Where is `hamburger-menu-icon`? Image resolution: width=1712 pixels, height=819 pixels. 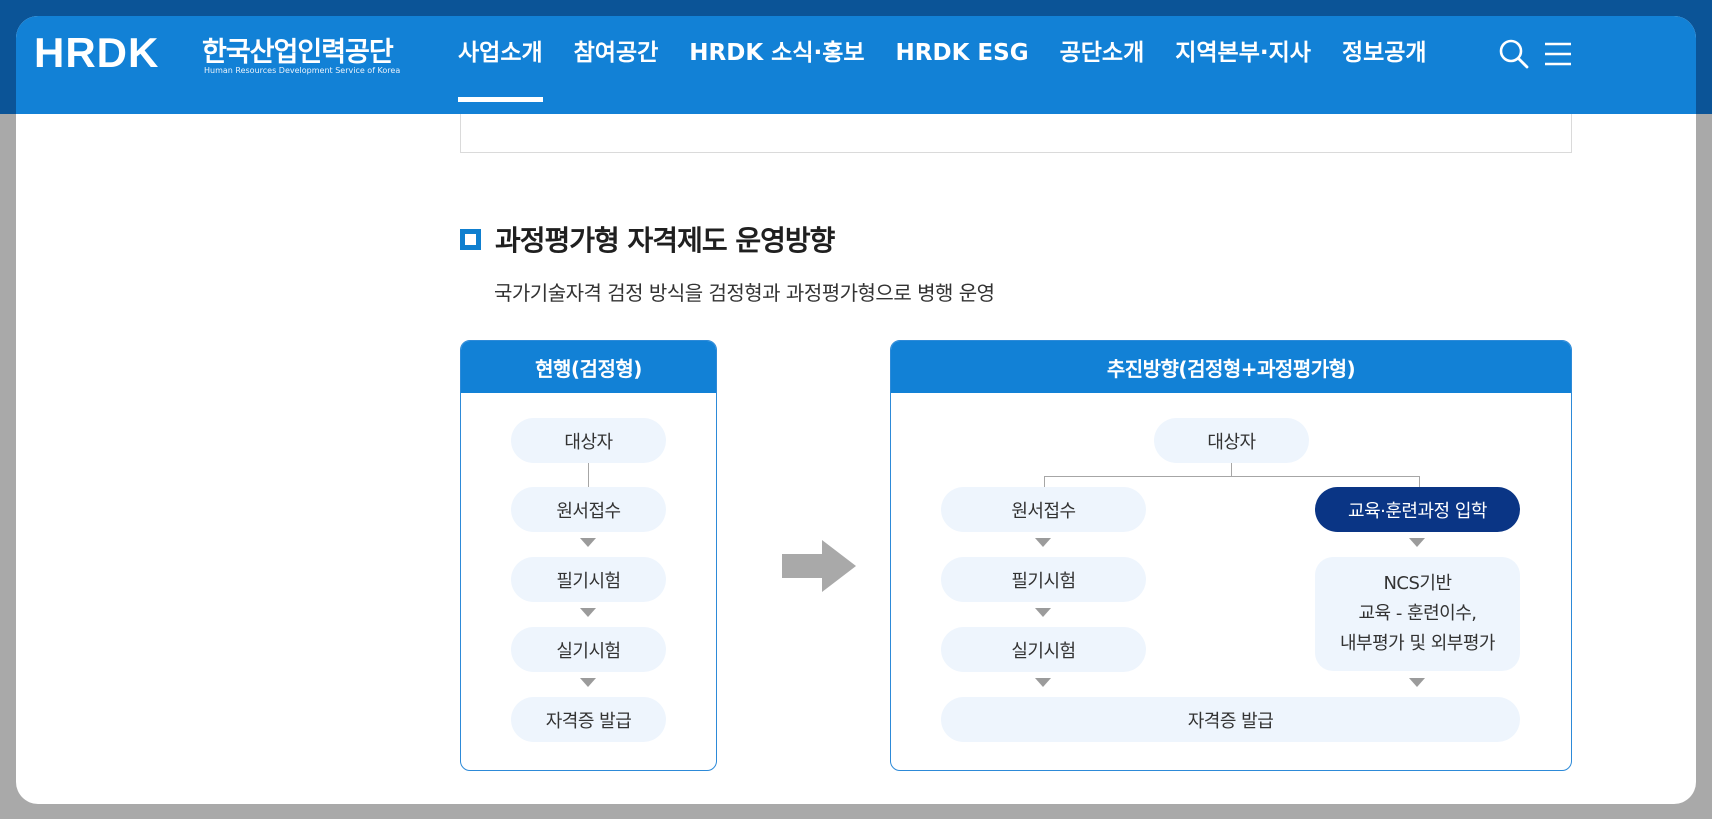
hamburger-menu-icon is located at coordinates (1559, 54).